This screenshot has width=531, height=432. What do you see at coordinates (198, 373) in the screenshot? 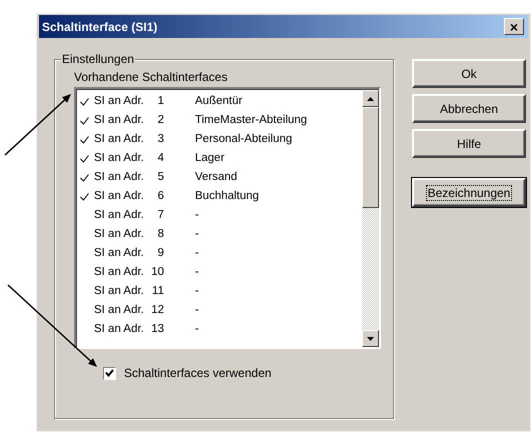
I see `checkbox-label: Schaltinterfaces verwenden` at bounding box center [198, 373].